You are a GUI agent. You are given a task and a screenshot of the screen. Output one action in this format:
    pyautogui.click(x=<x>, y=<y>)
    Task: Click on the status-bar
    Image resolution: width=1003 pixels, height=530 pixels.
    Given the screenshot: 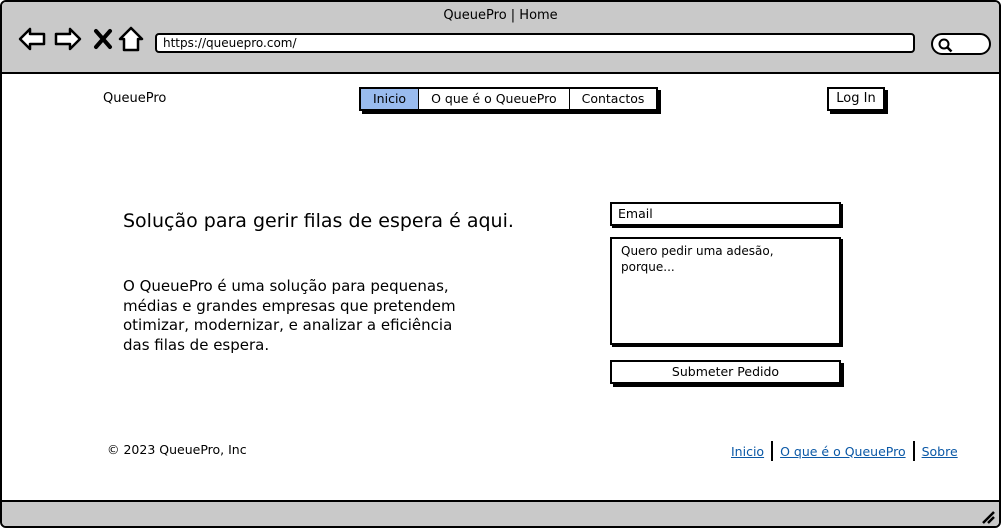 What is the action you would take?
    pyautogui.click(x=500, y=513)
    